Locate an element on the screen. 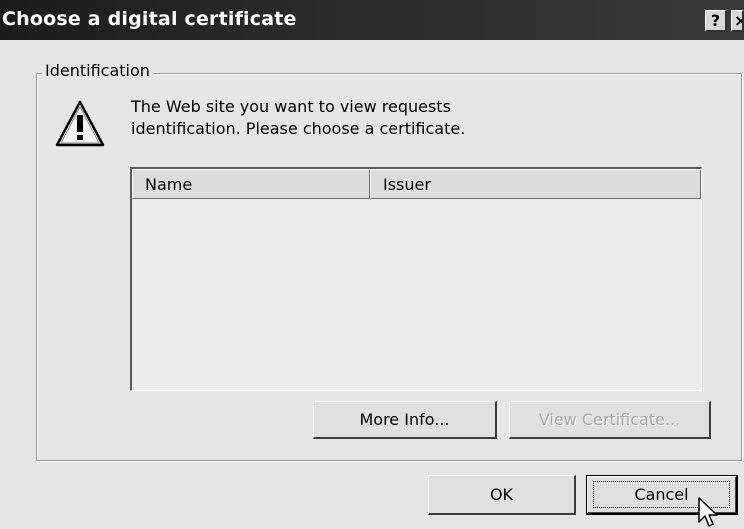  close-button: × is located at coordinates (737, 21).